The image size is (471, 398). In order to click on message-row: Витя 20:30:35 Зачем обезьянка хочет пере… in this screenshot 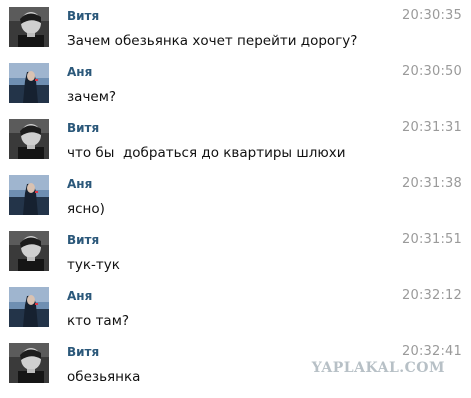, I will do `click(235, 28)`.